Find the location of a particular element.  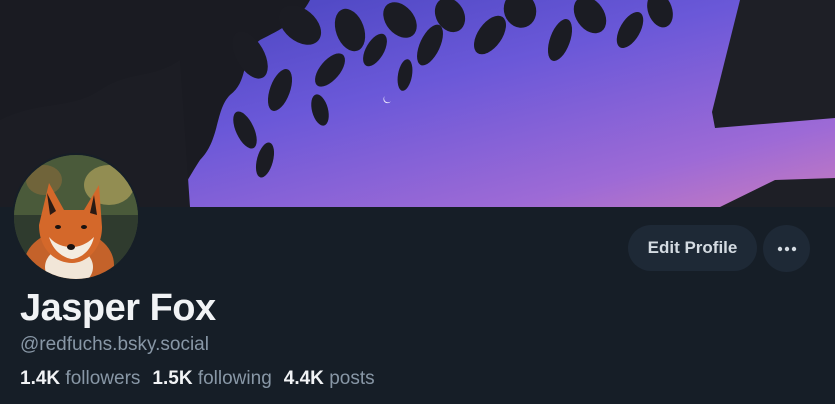

posts-stat: 4.4K posts is located at coordinates (329, 379).